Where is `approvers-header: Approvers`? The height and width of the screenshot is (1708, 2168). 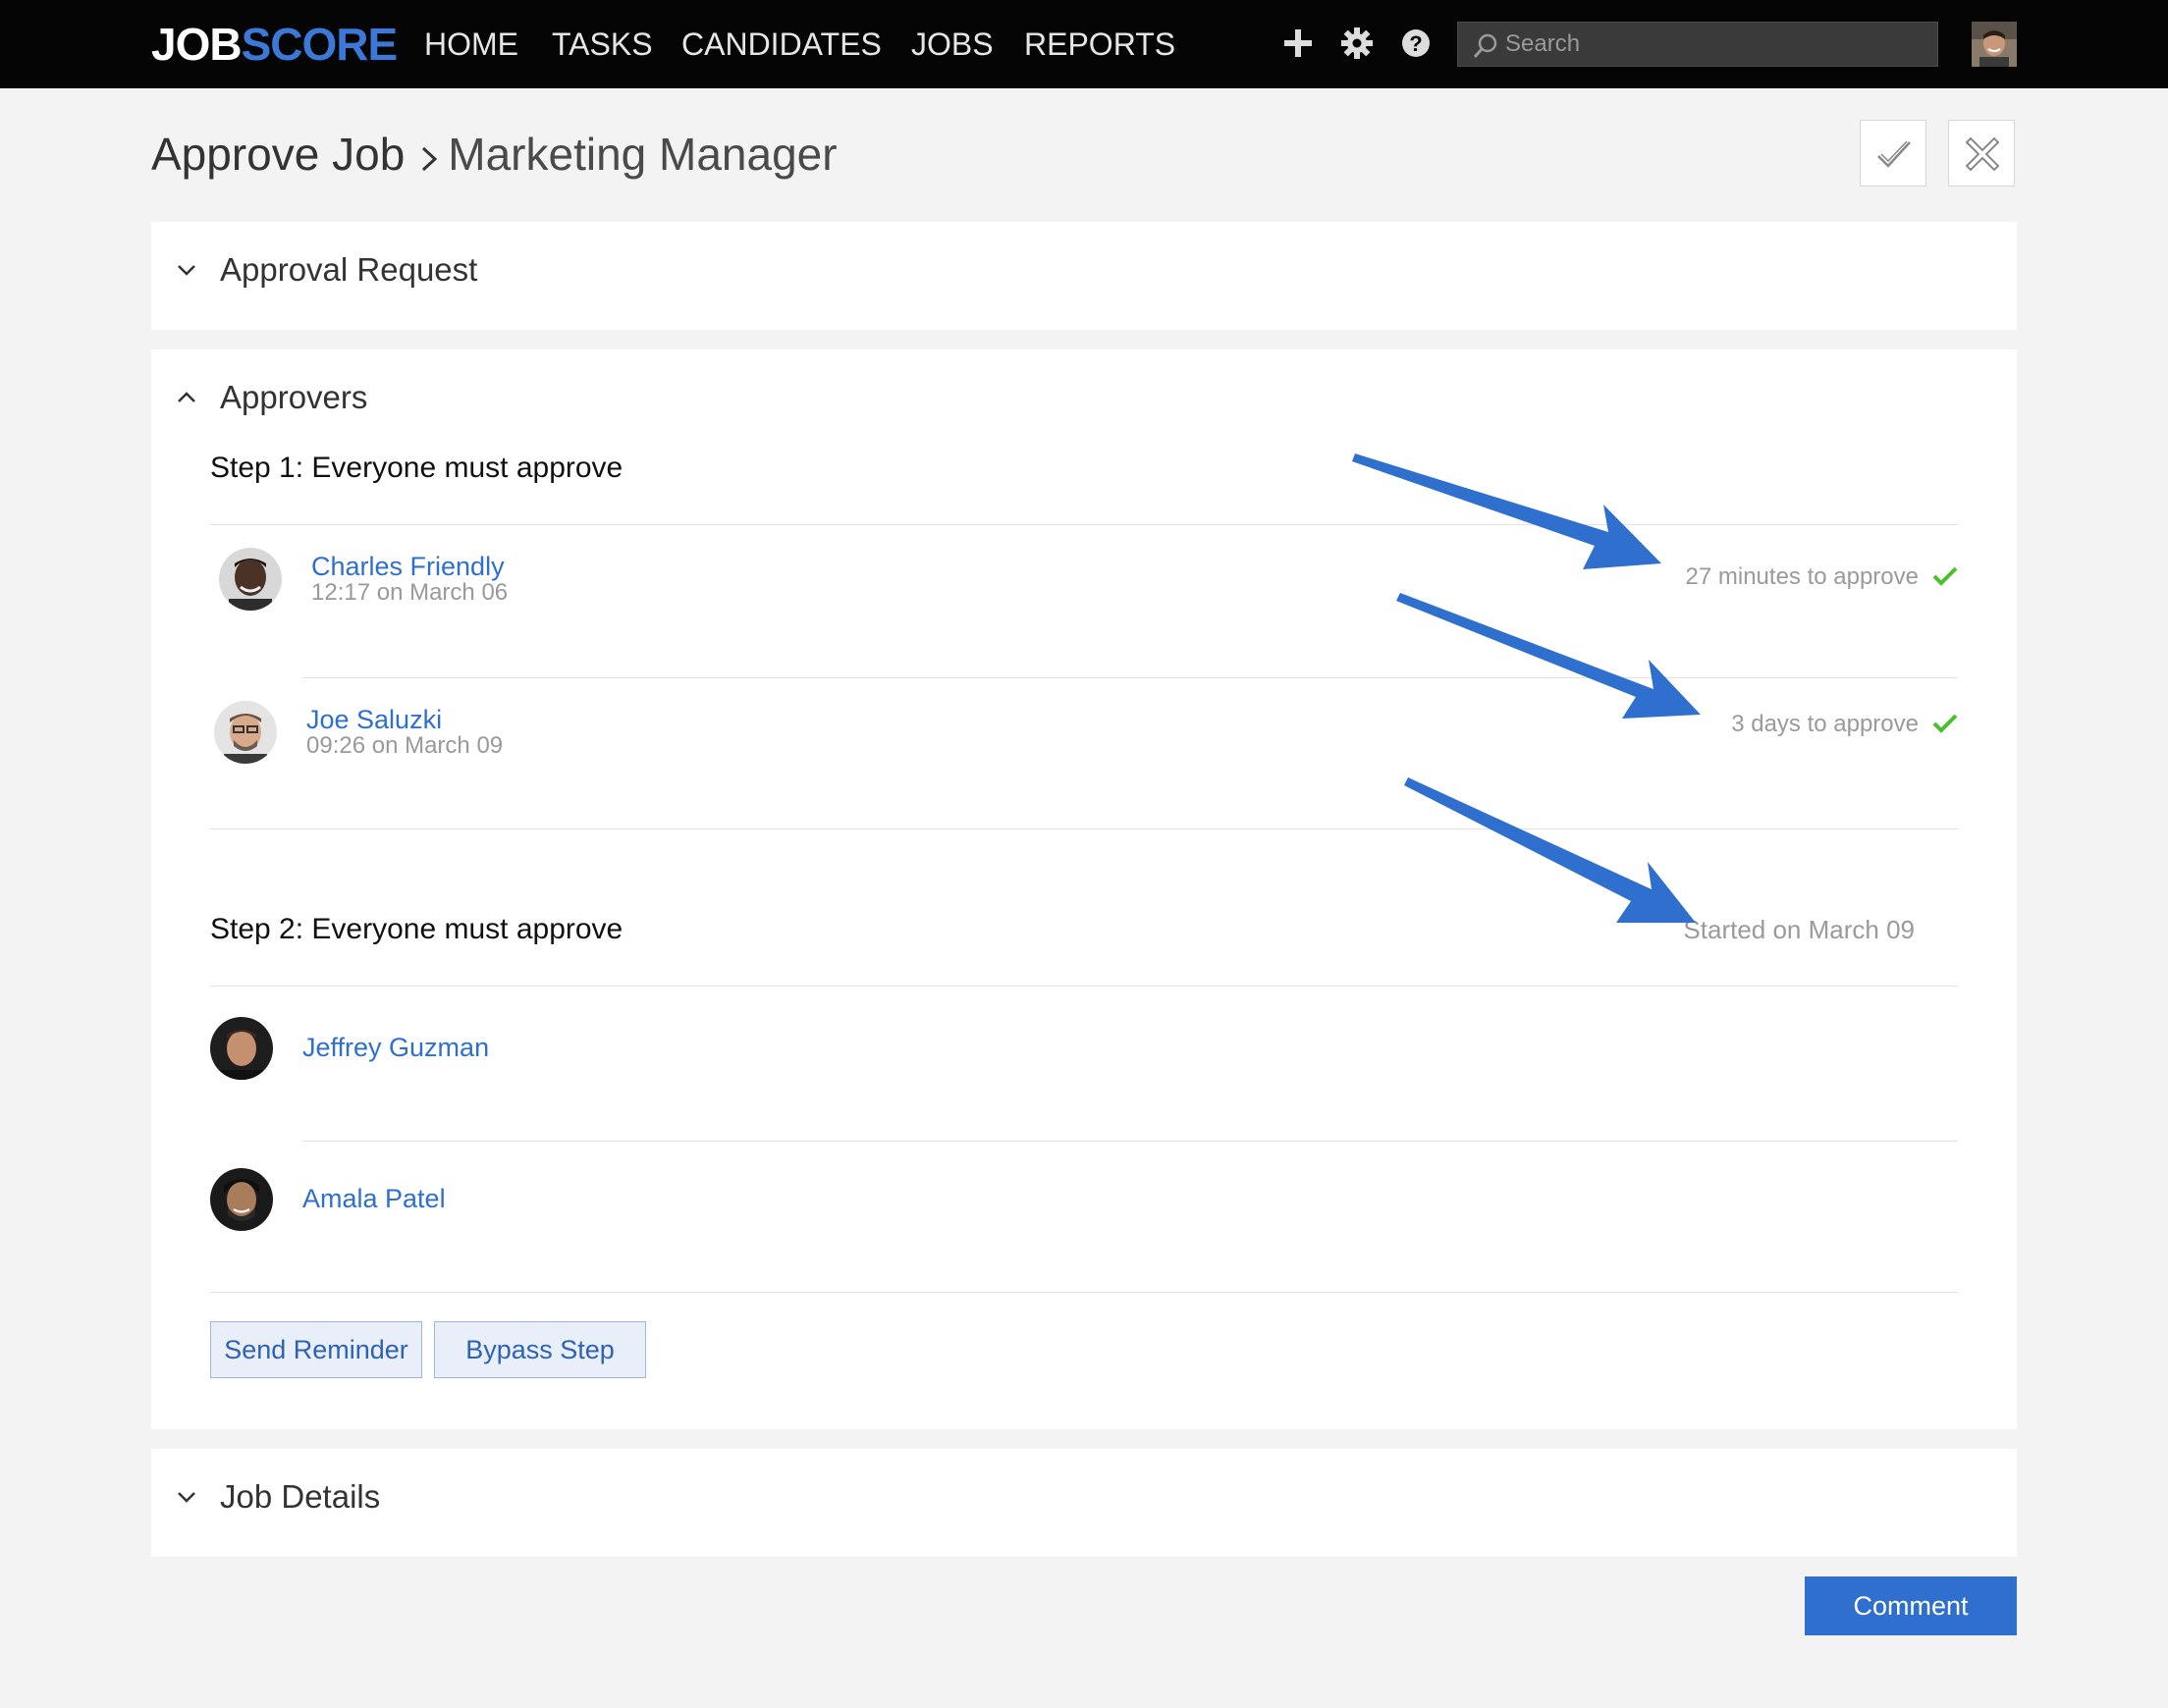
approvers-header: Approvers is located at coordinates (268, 397).